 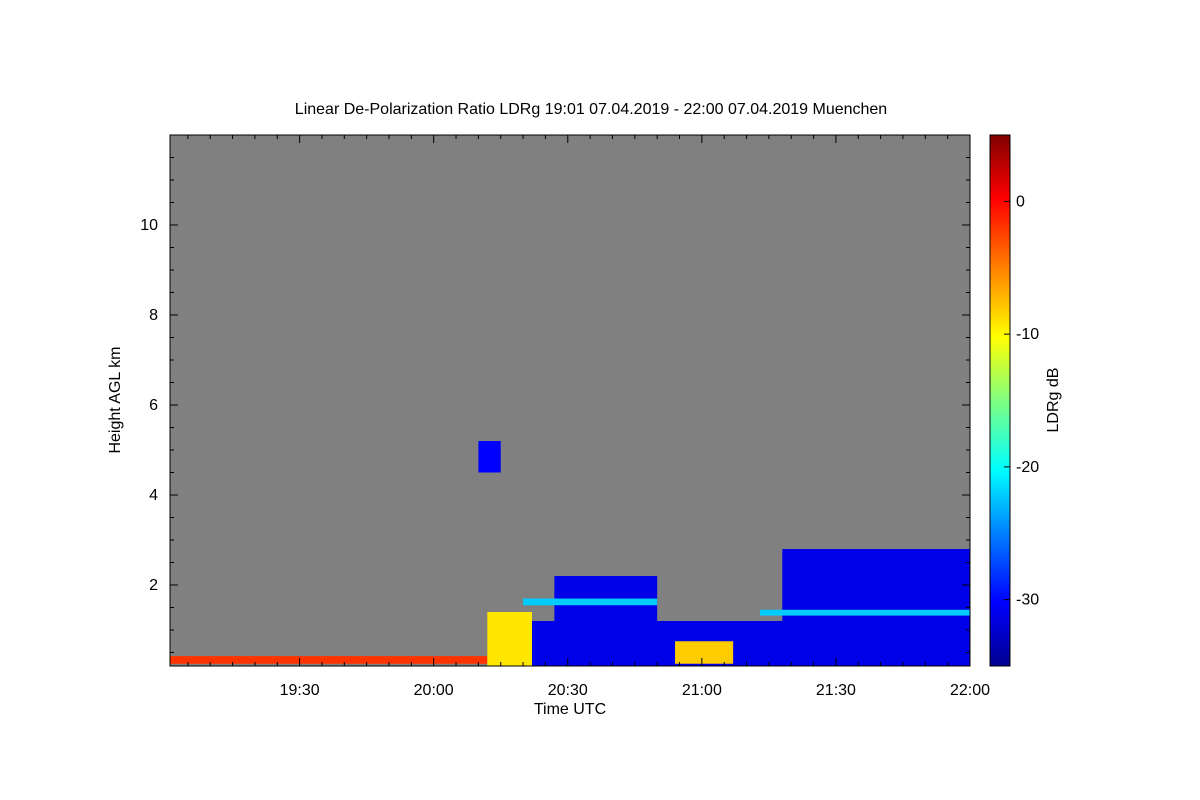 What do you see at coordinates (1027, 334) in the screenshot?
I see `colorbar-tick-label: -10` at bounding box center [1027, 334].